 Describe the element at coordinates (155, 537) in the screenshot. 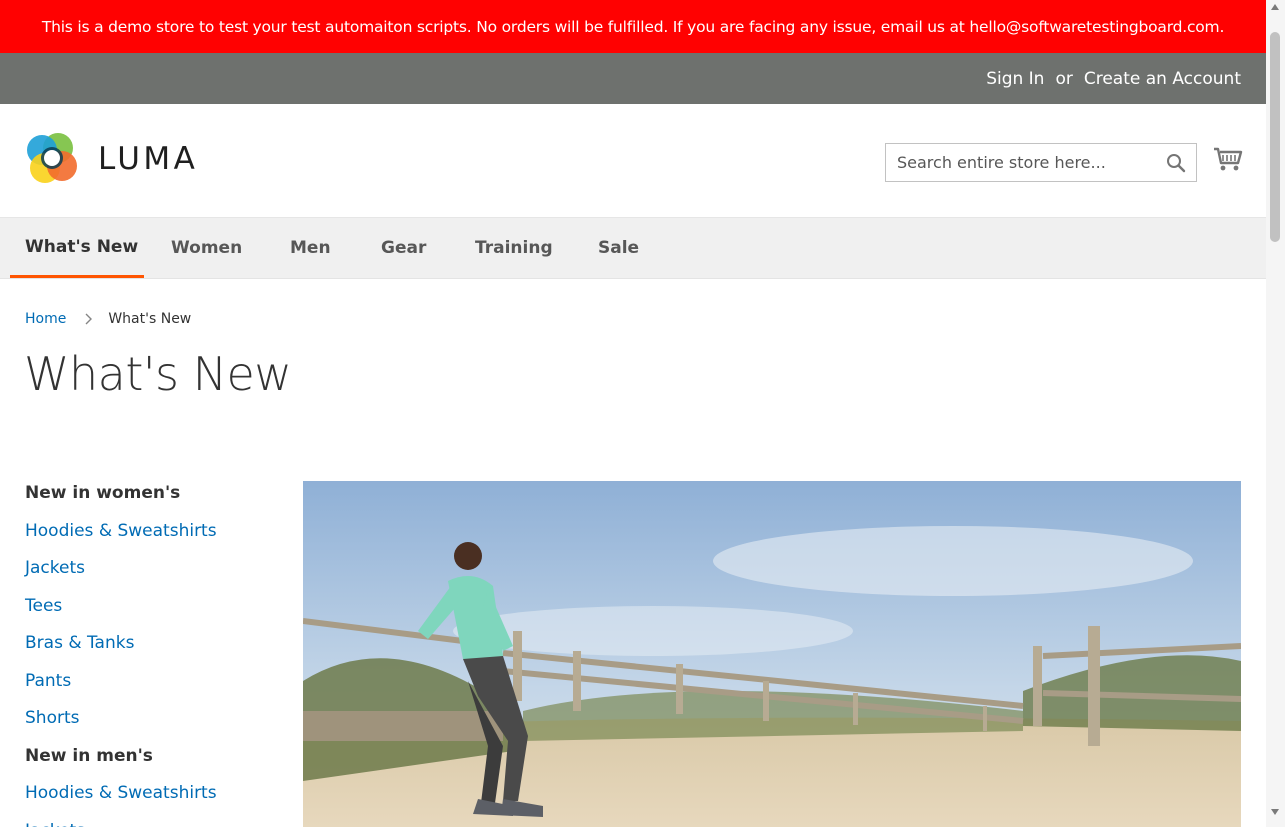

I see `sidebar-link-women-hoodies: Hoodies & Sweatshirts` at that location.